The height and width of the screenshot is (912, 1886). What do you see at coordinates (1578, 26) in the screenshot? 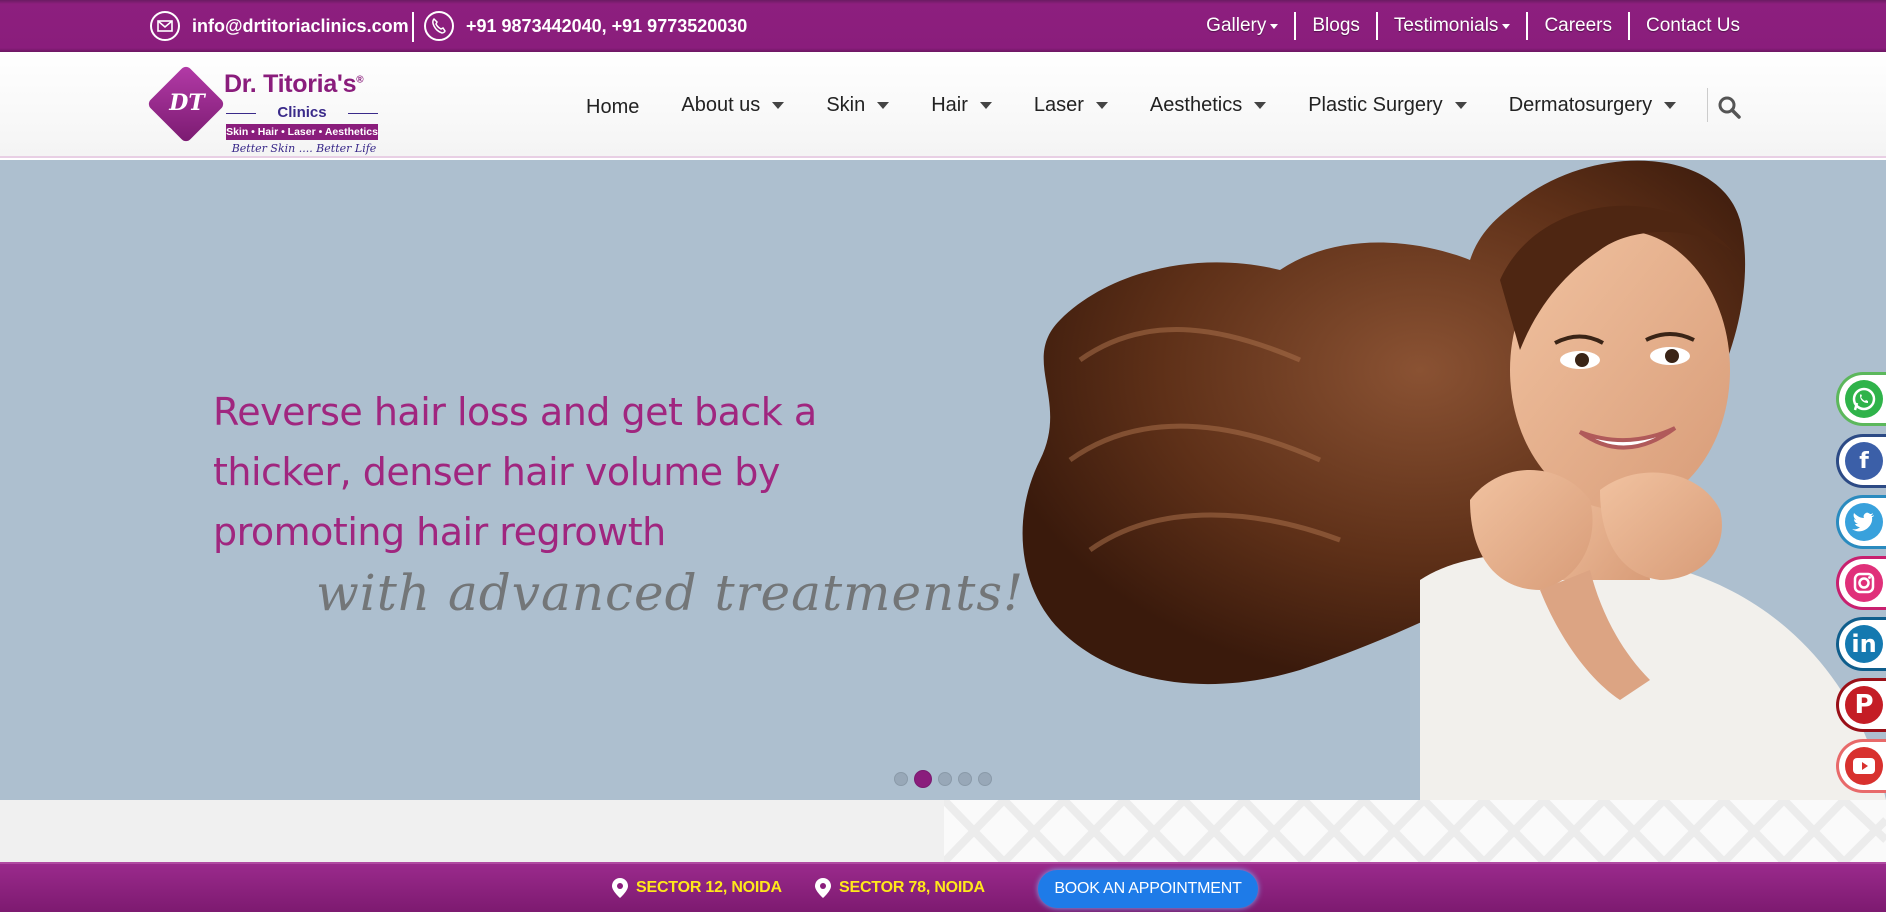
I see `top-nav-careers: Careers` at bounding box center [1578, 26].